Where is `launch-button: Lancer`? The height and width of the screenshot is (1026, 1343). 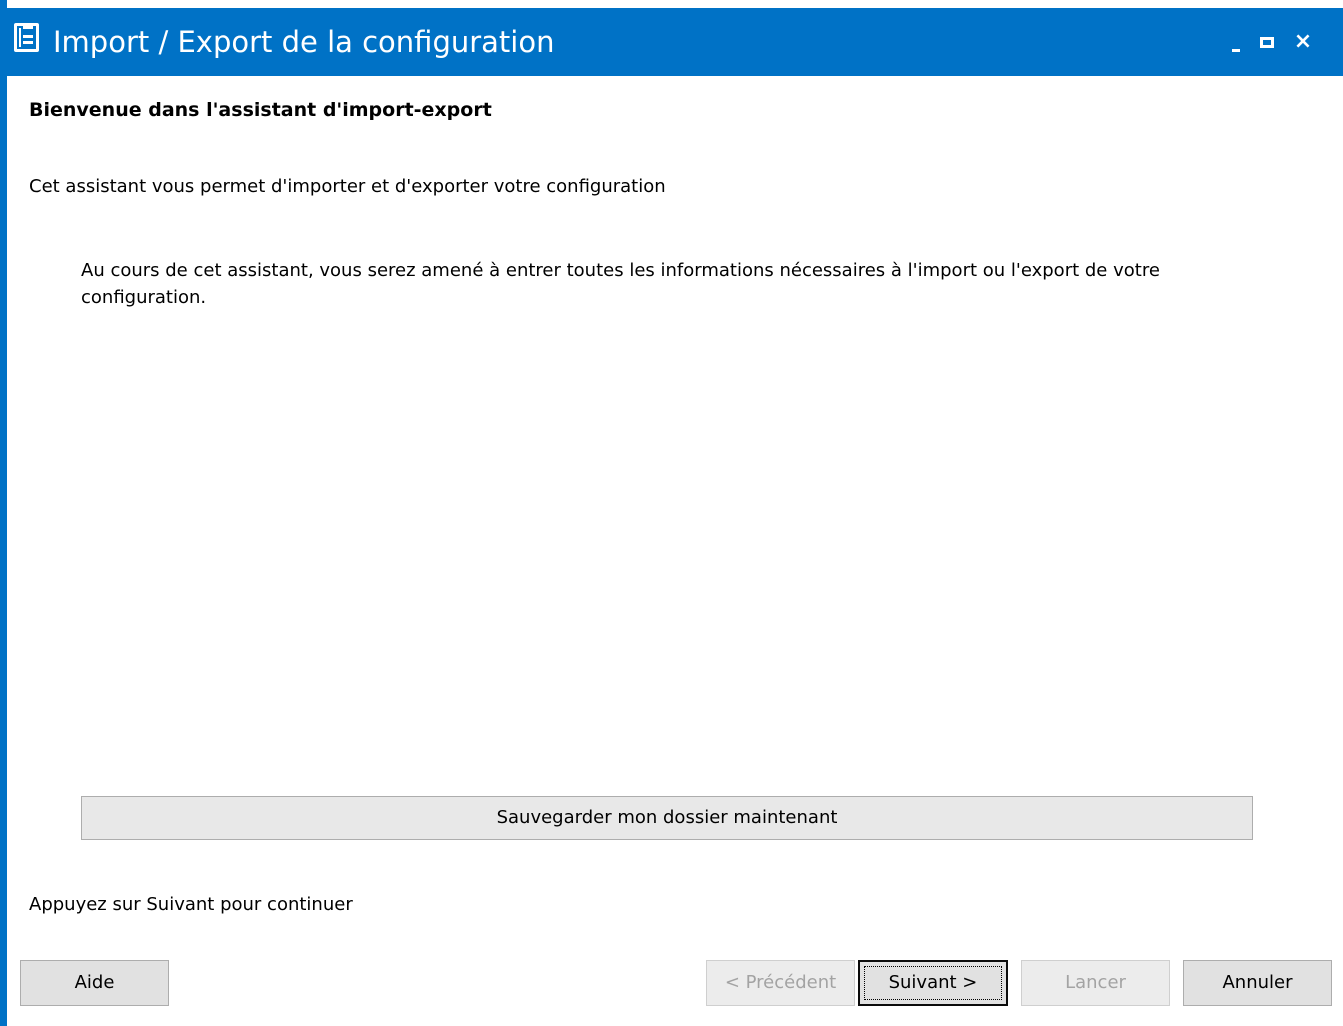
launch-button: Lancer is located at coordinates (1095, 983).